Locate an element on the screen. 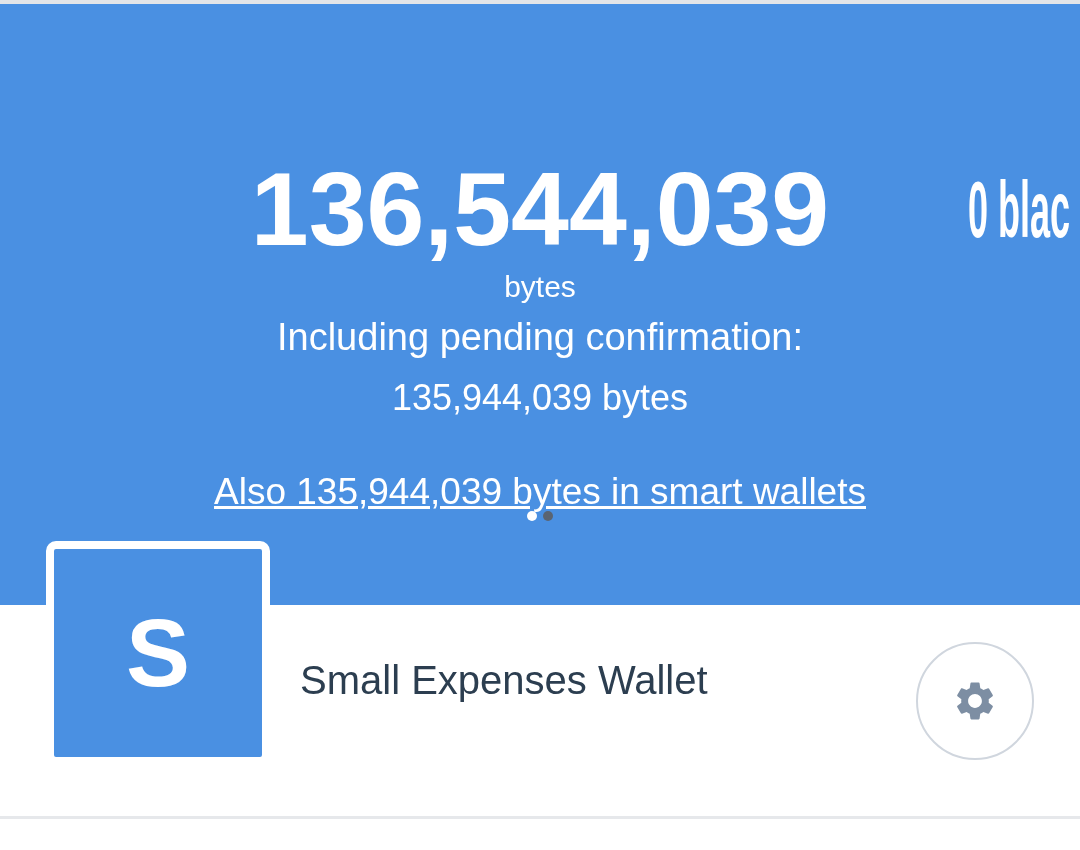  pending-label: Including pending confirmation: is located at coordinates (540, 337).